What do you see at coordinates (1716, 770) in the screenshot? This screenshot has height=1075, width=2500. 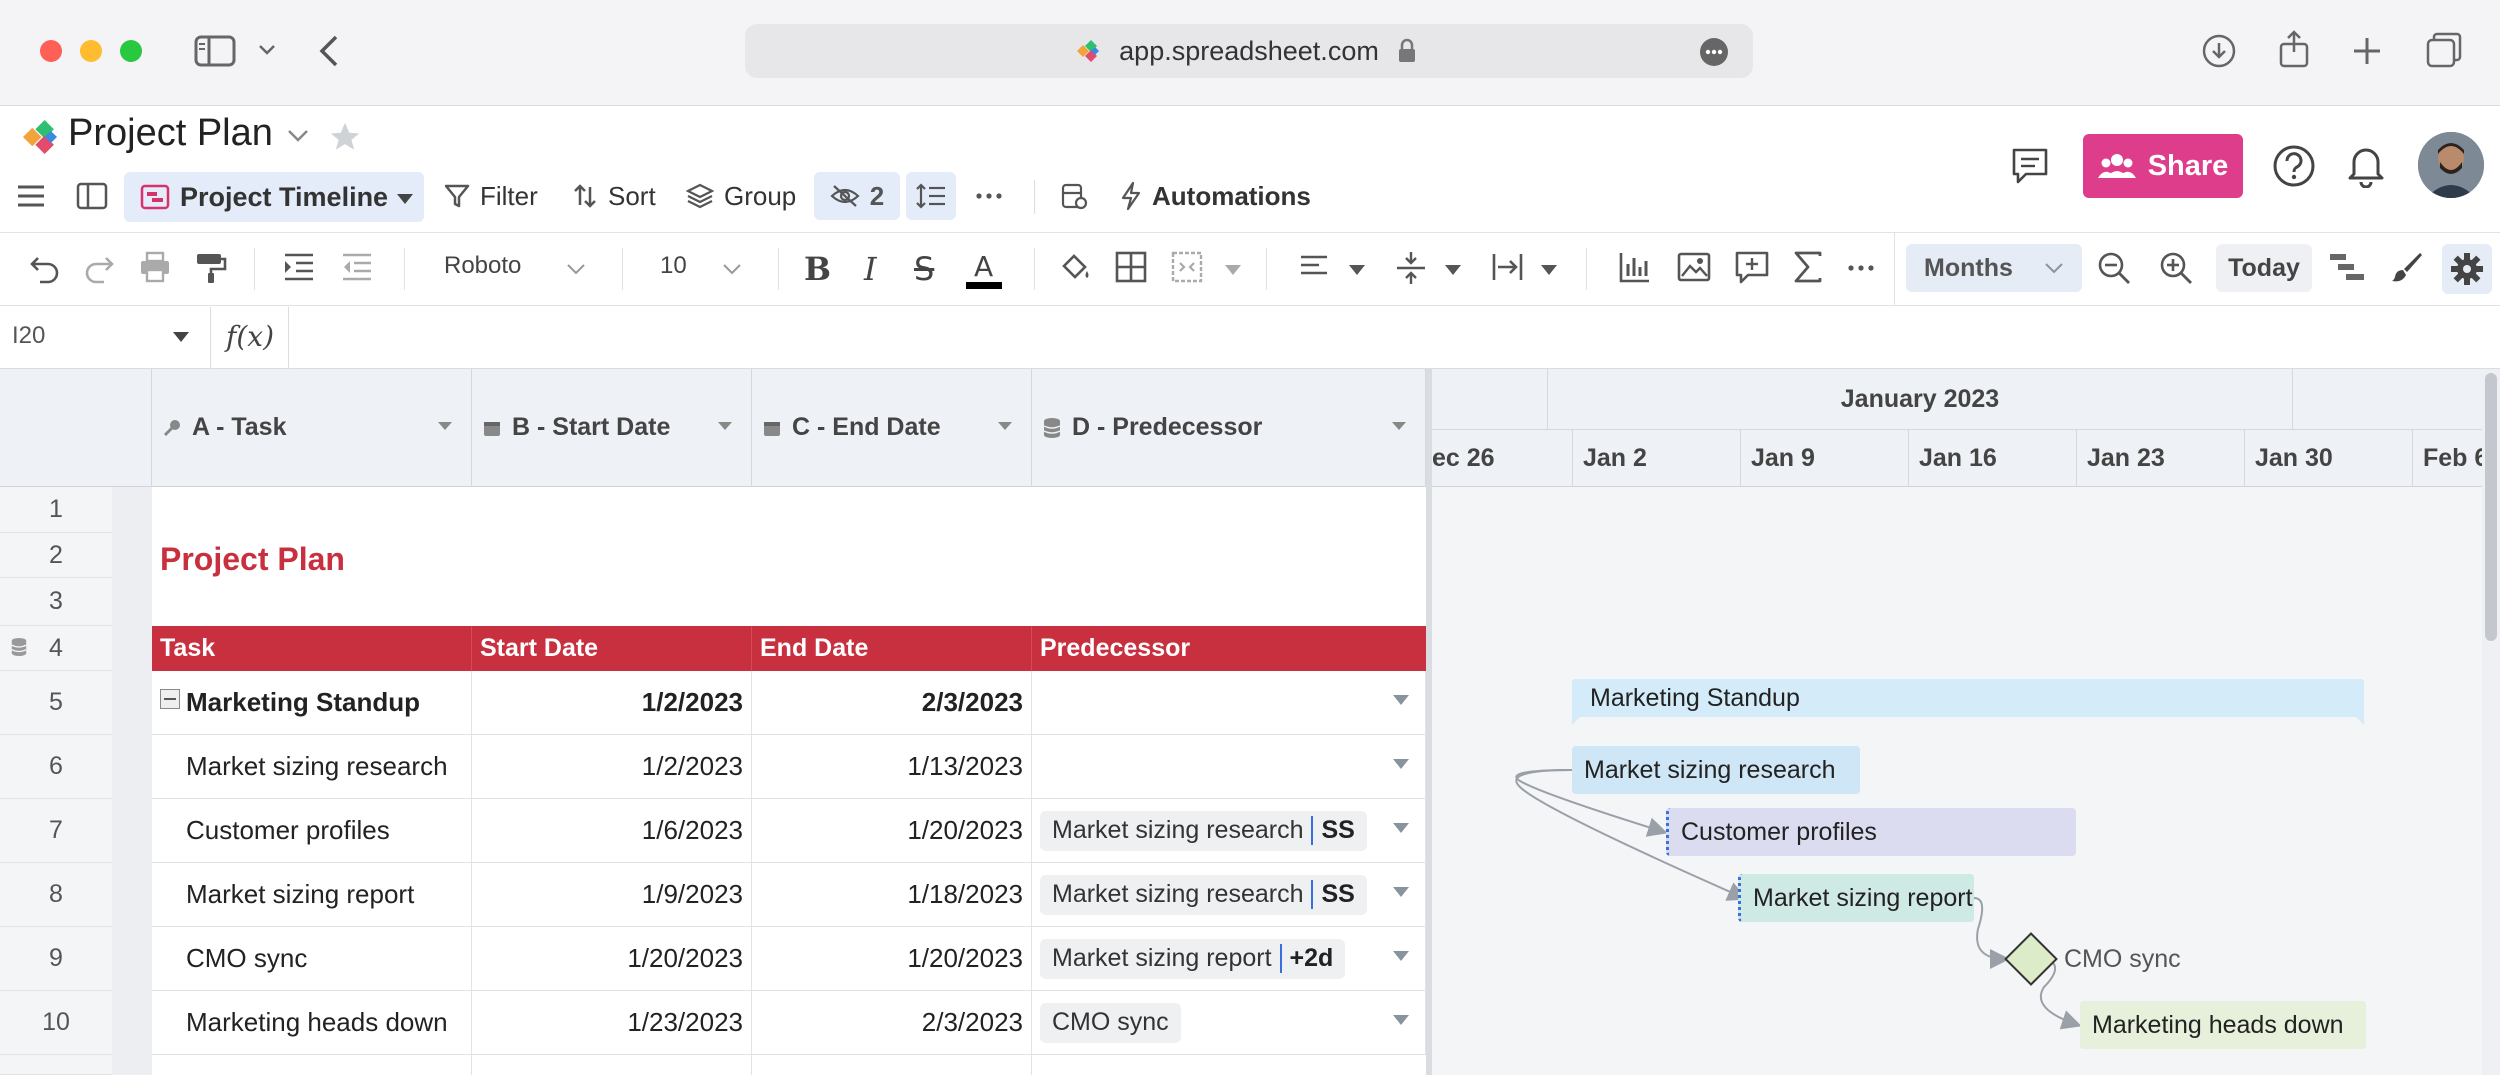 I see `gantt-bar-market-sizing-research: Market sizing research` at bounding box center [1716, 770].